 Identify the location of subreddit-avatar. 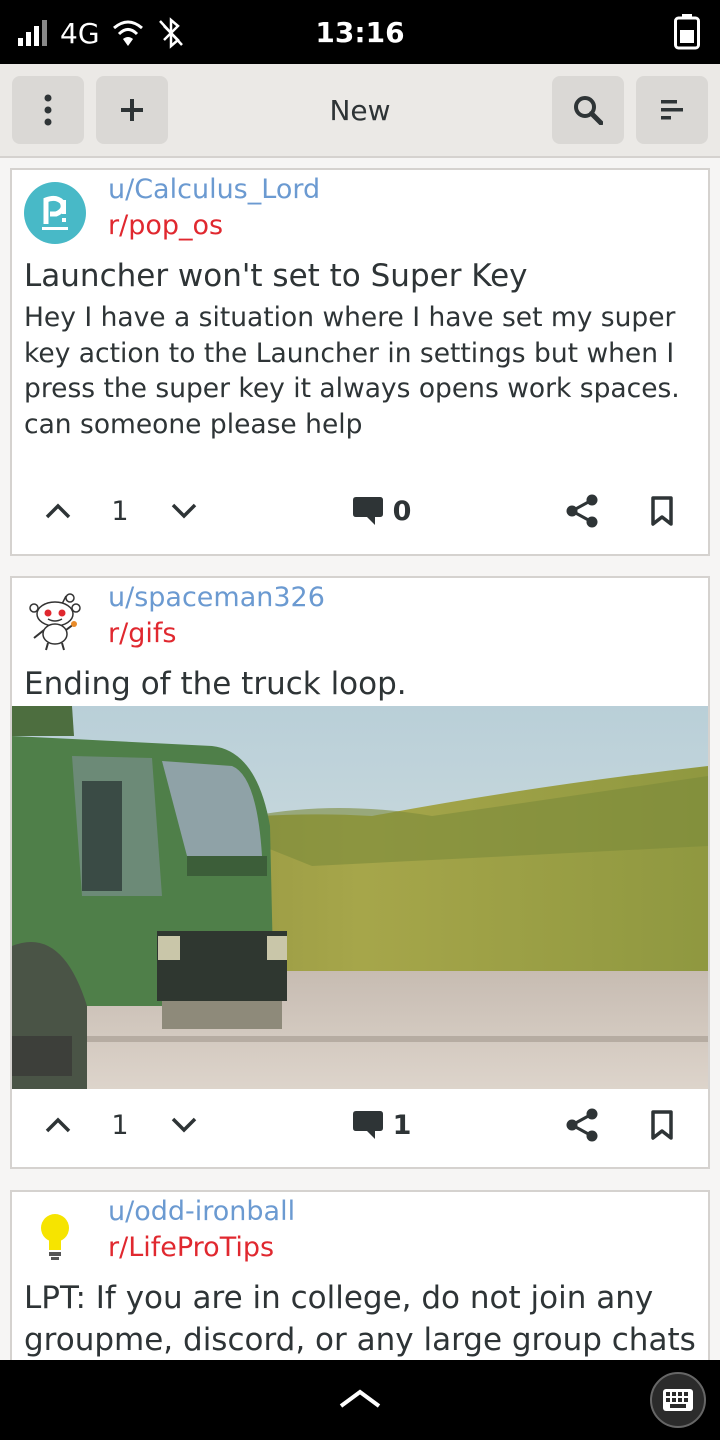
(55, 213).